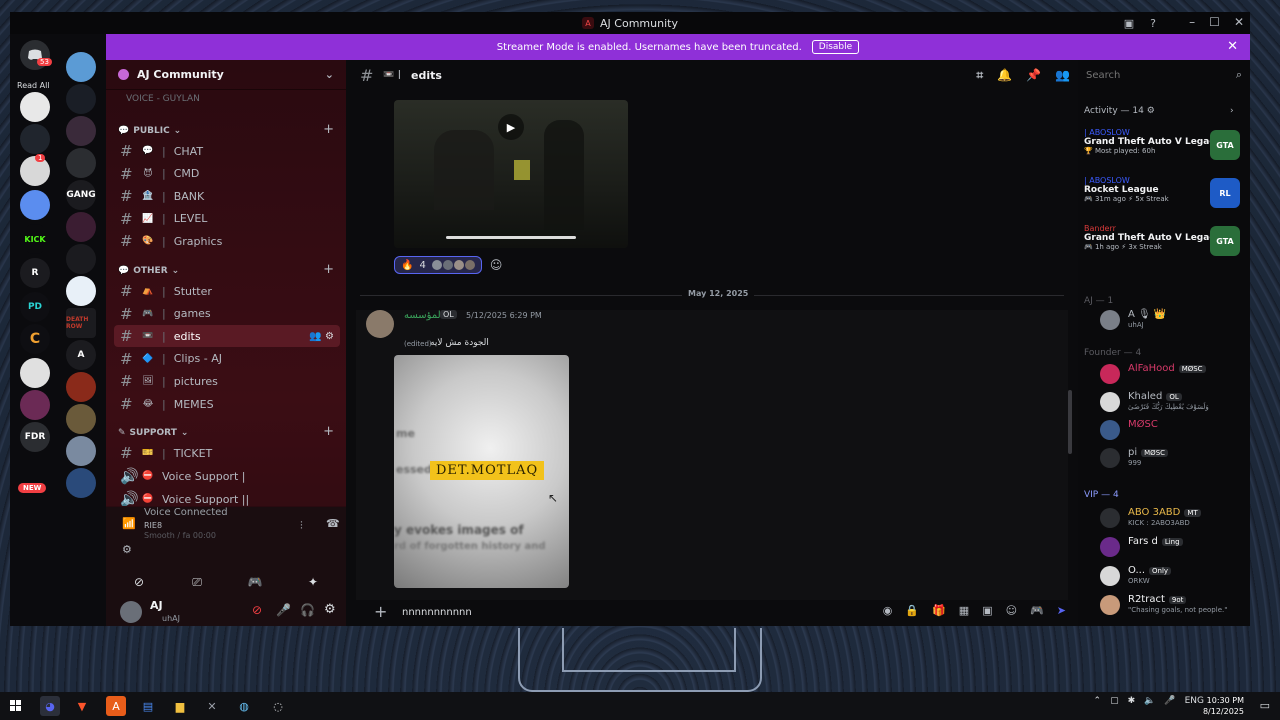  What do you see at coordinates (1164, 518) in the screenshot?
I see `member-vip: ABO 3ABD MT KICK : 2ABO3ABD` at bounding box center [1164, 518].